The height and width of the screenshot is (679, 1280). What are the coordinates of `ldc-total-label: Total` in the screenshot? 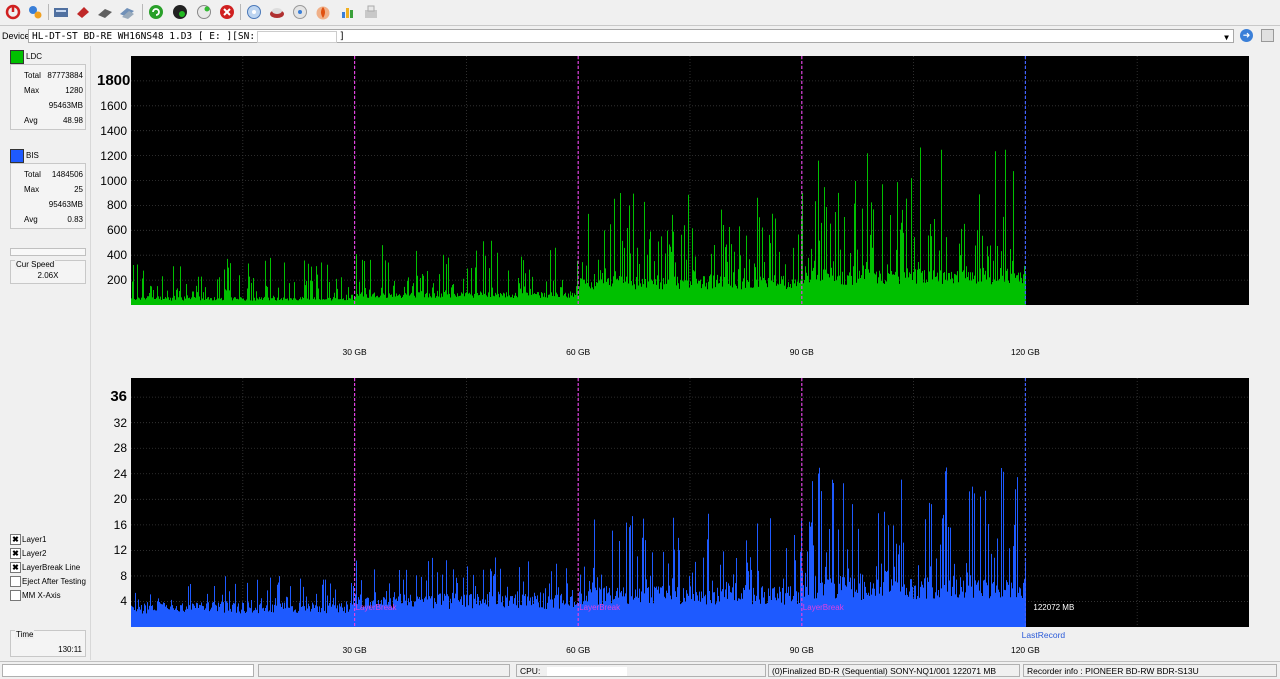 It's located at (32, 75).